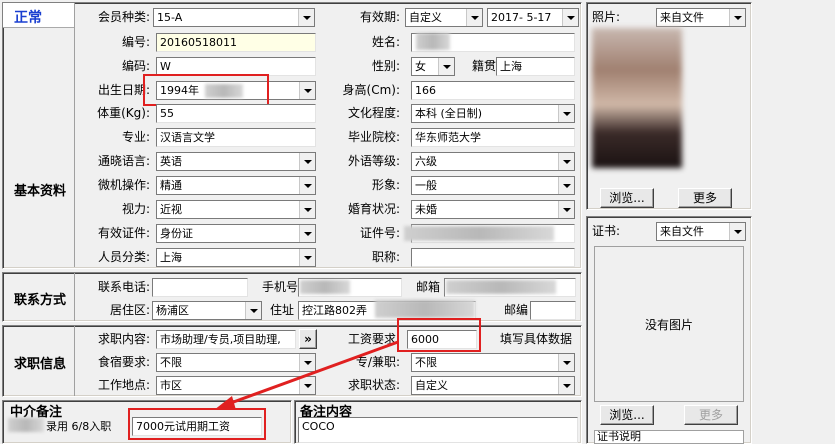 This screenshot has width=835, height=444. What do you see at coordinates (669, 437) in the screenshot?
I see `cert-desc-label: 证书说明` at bounding box center [669, 437].